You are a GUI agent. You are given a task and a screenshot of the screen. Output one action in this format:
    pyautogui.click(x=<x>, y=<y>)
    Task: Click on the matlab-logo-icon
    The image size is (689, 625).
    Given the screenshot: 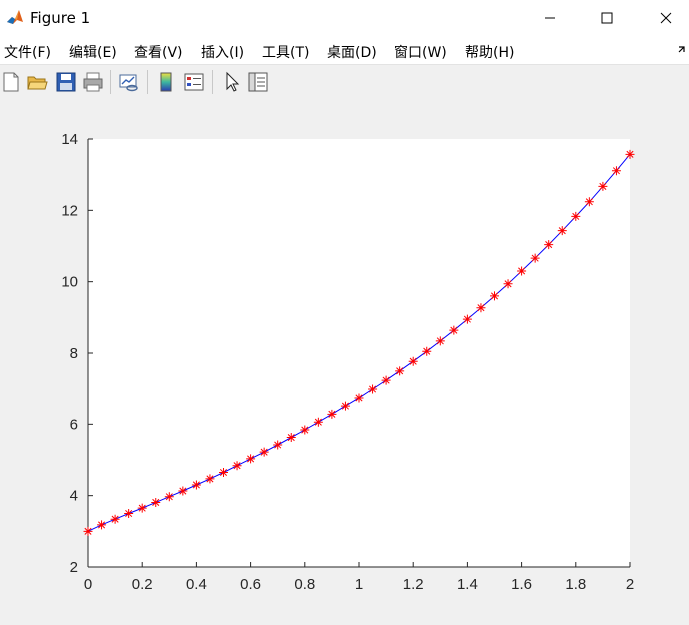 What is the action you would take?
    pyautogui.click(x=15, y=17)
    